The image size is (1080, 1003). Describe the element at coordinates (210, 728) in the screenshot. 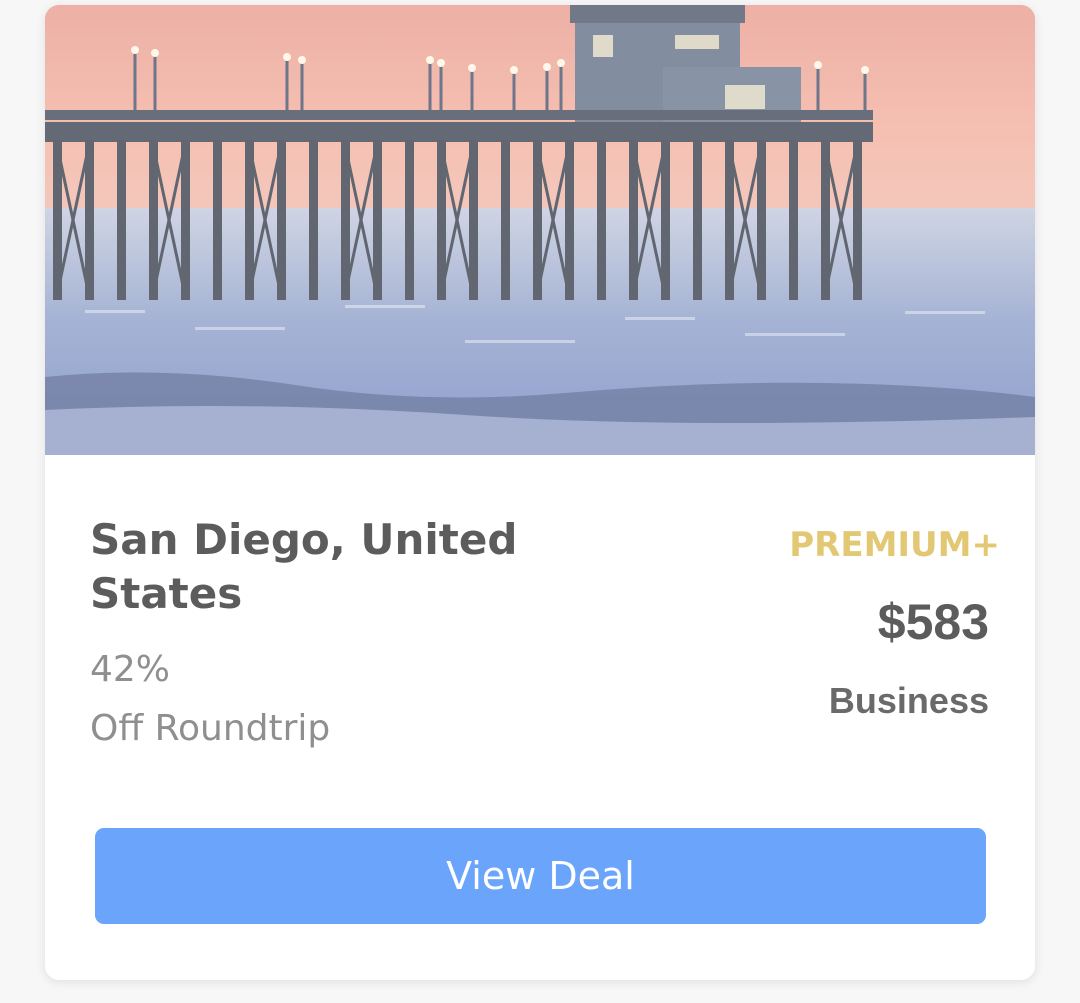

I see `discount-label: Off Roundtrip` at that location.